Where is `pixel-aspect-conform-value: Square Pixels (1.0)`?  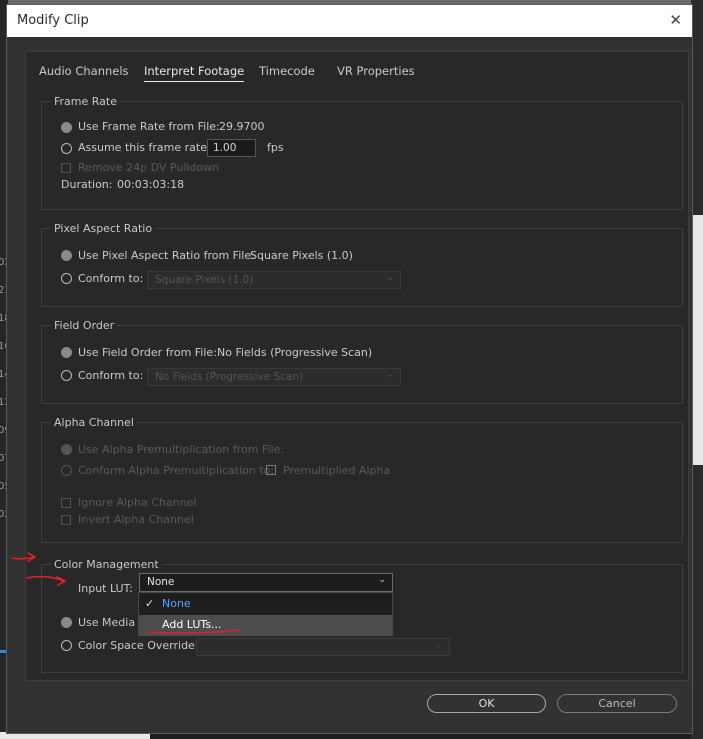 pixel-aspect-conform-value: Square Pixels (1.0) is located at coordinates (204, 280).